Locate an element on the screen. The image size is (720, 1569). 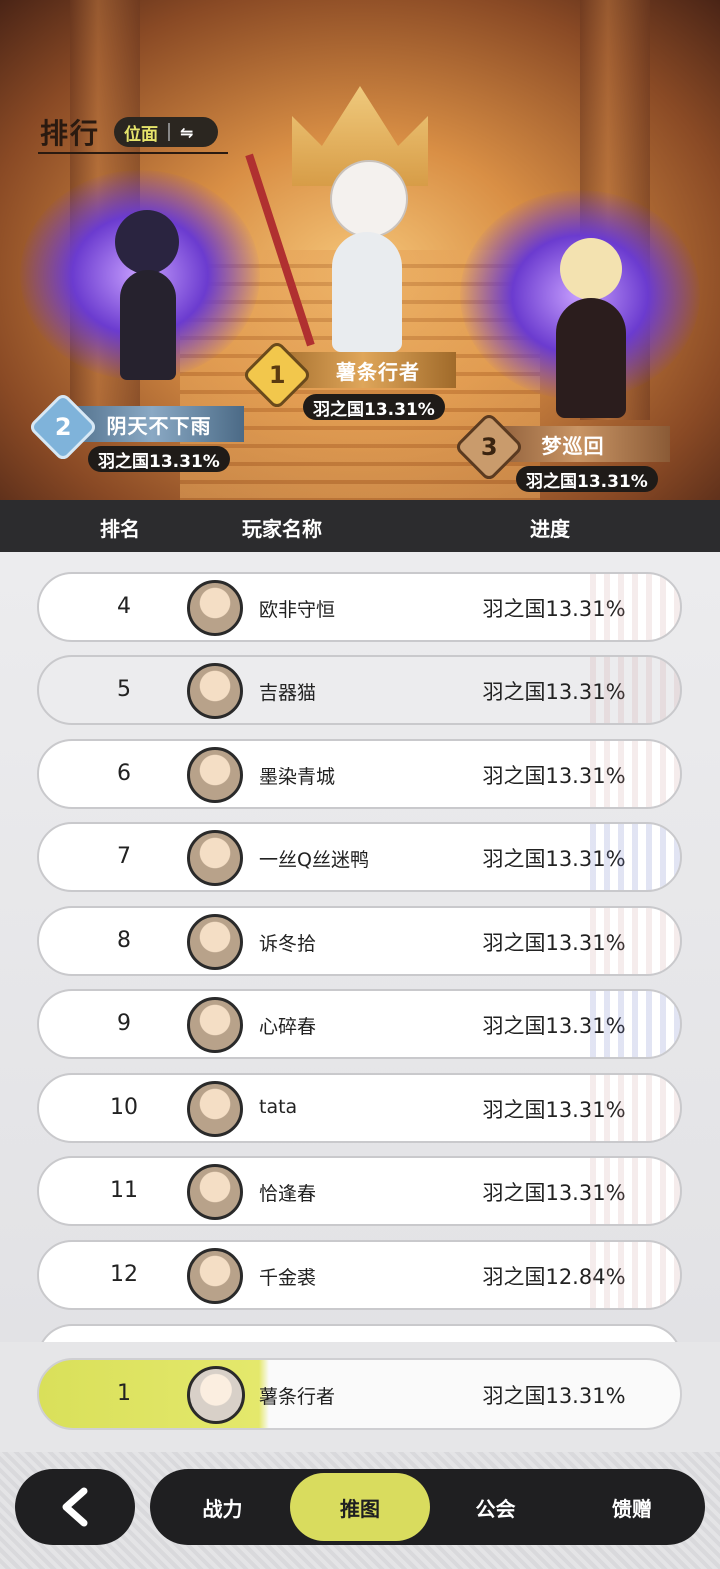
row-player-name: 欧非守恒 is located at coordinates (297, 610).